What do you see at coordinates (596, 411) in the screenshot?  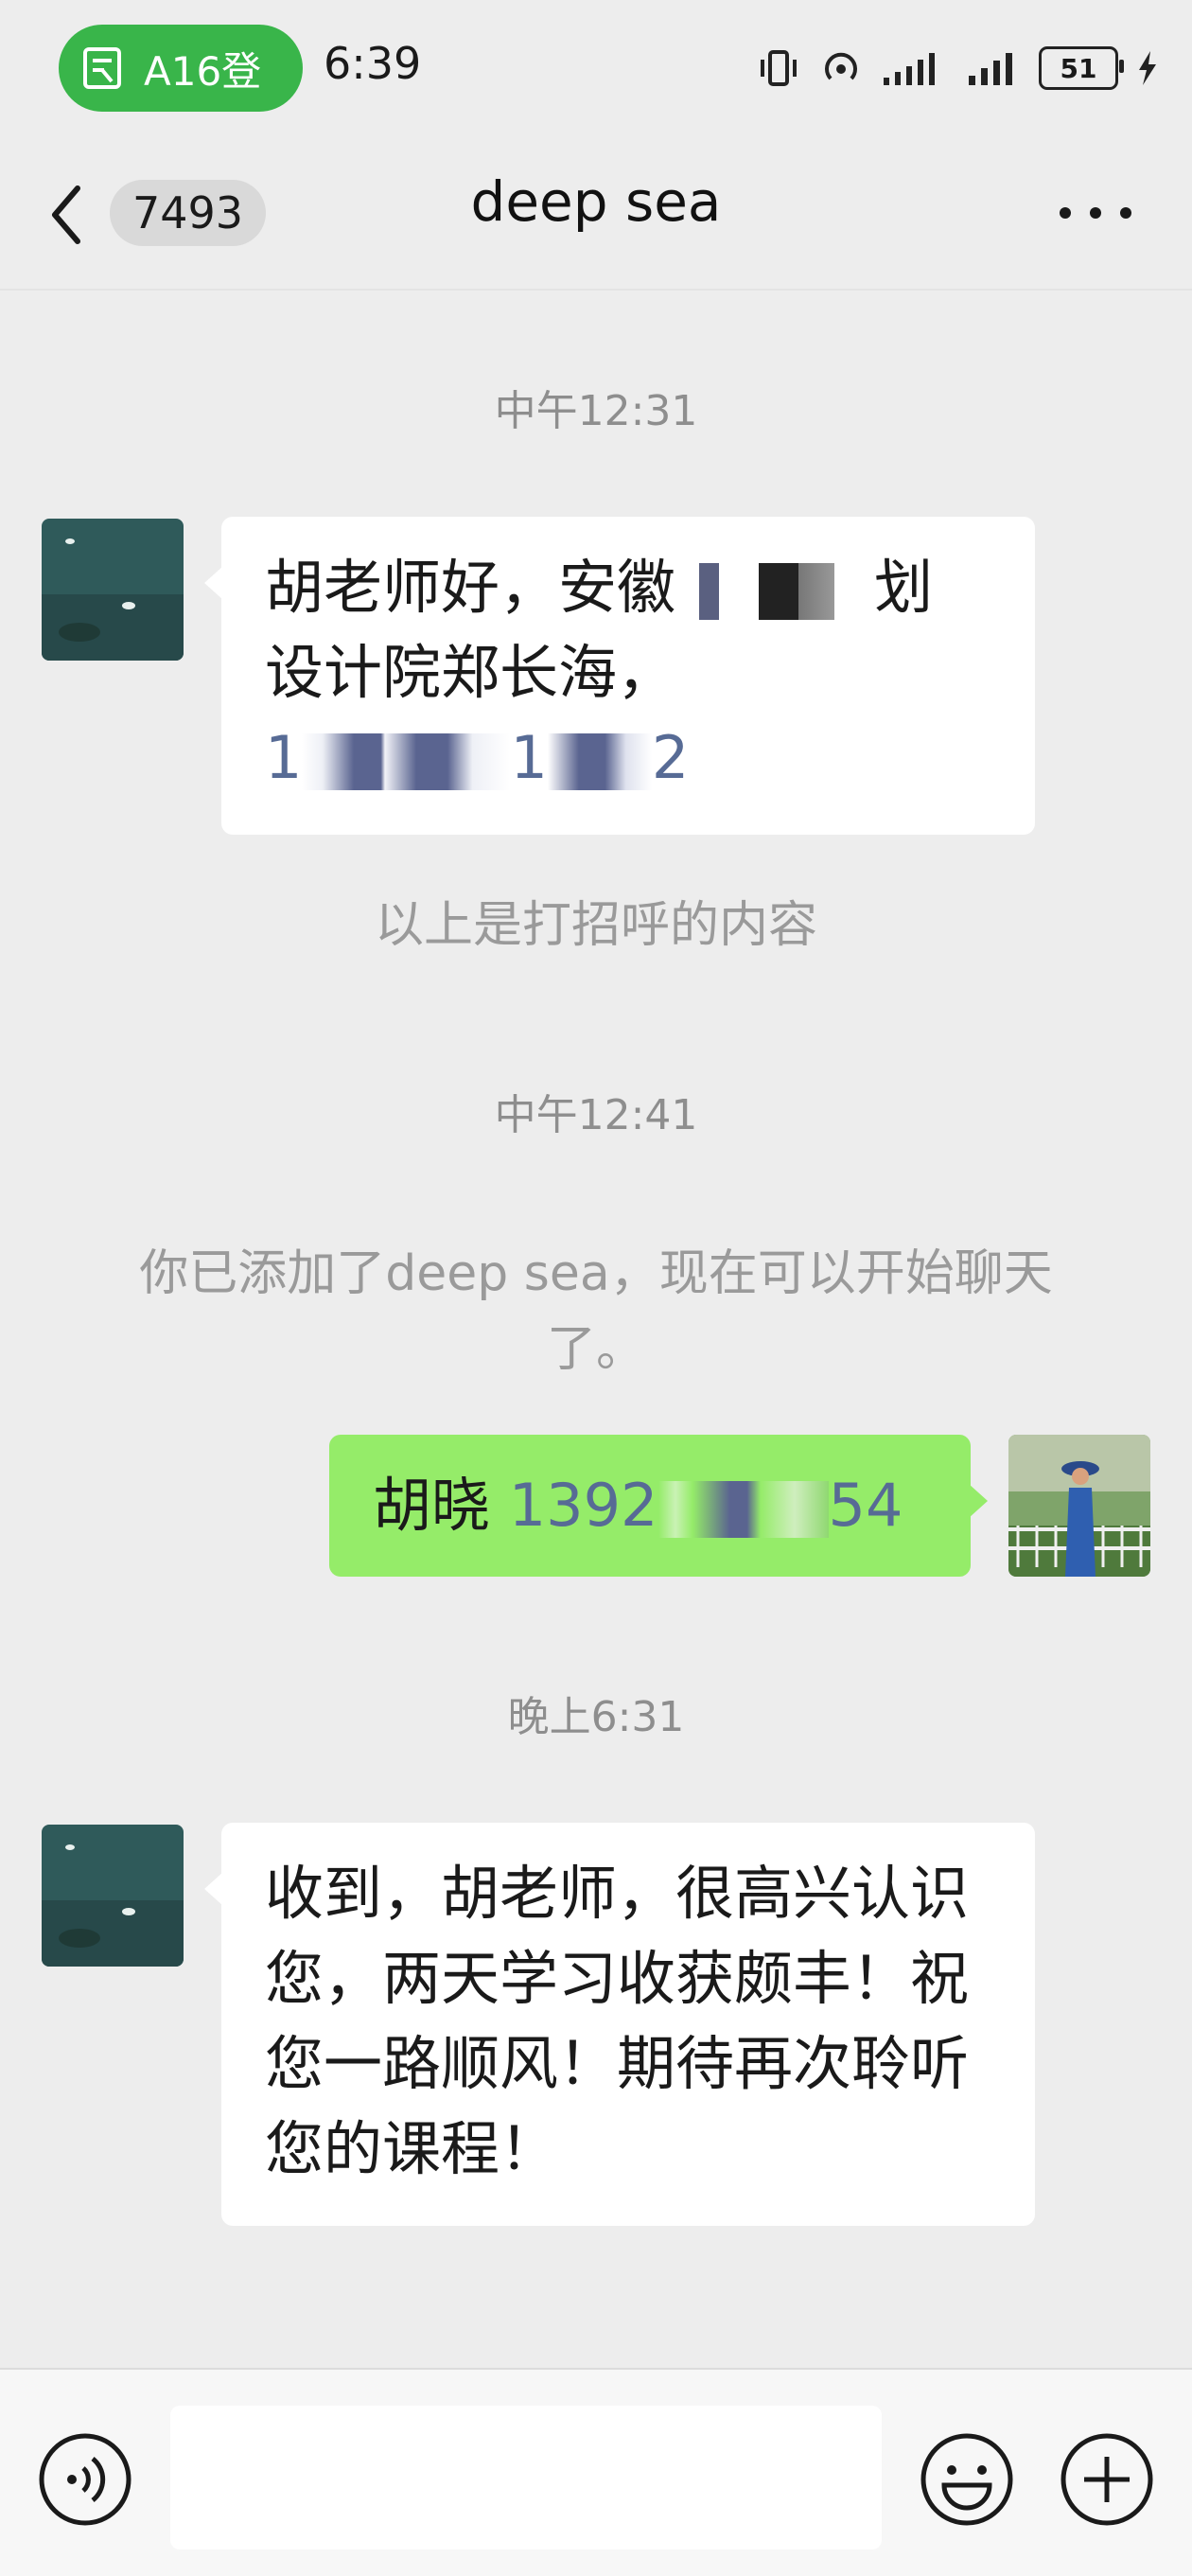 I see `message-timestamp: 中午12:31` at bounding box center [596, 411].